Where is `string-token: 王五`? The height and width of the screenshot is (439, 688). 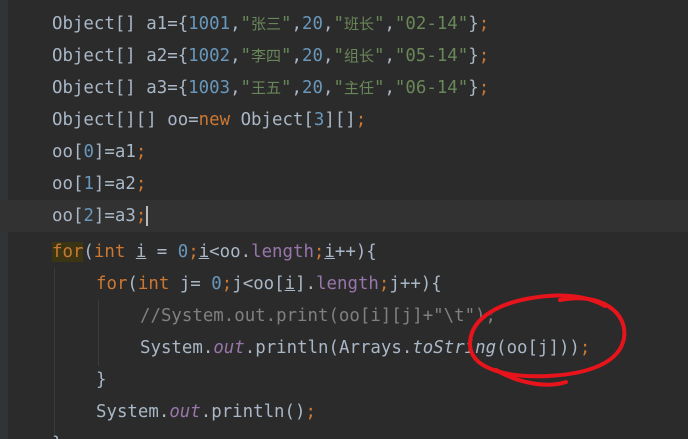 string-token: 王五 is located at coordinates (266, 88).